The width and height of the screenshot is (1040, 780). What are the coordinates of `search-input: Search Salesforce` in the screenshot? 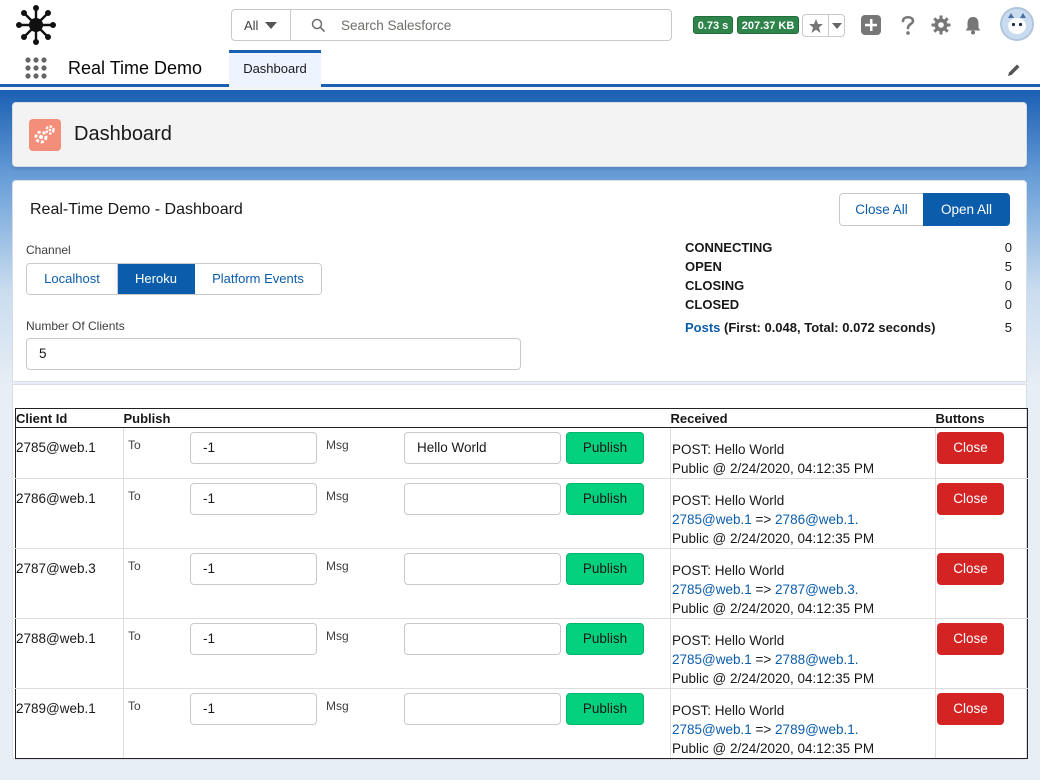 It's located at (481, 25).